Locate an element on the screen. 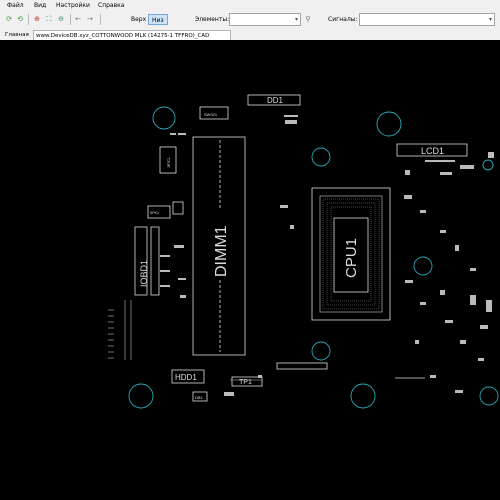  label-misc1: JRTC1 is located at coordinates (169, 162).